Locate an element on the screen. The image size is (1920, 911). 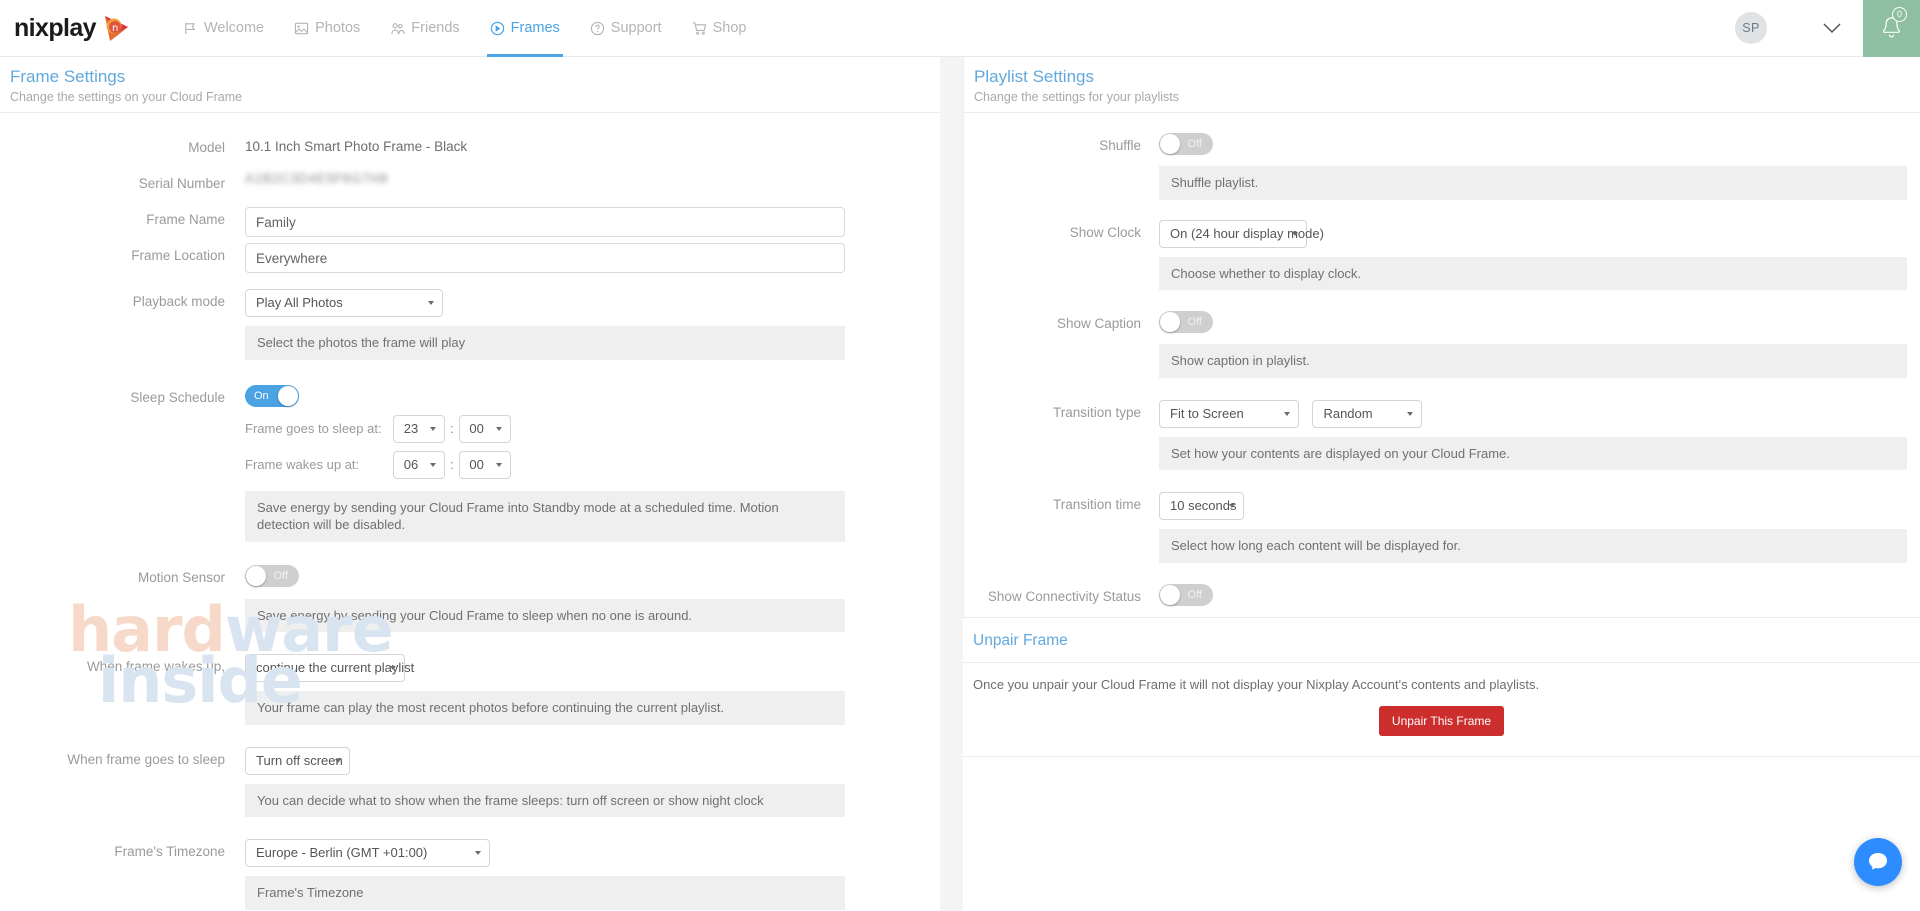
transition-effect-value: Random is located at coordinates (1348, 413).